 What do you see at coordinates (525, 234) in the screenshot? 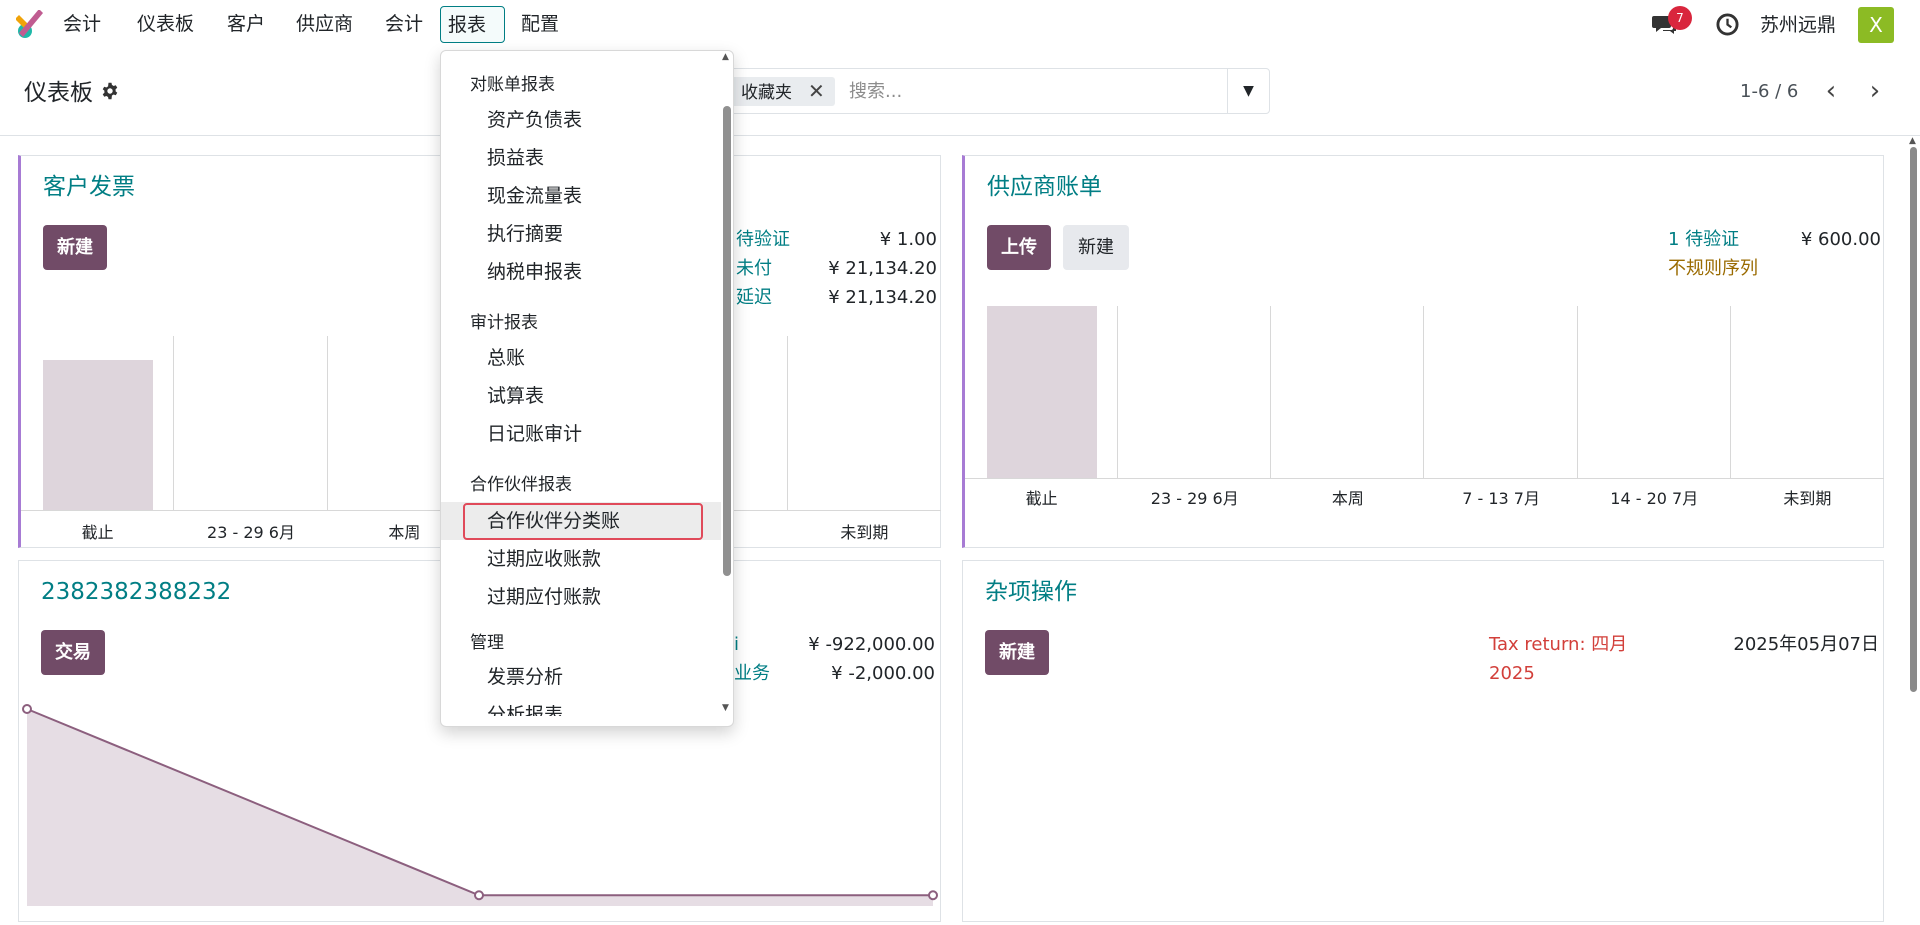
I see `menu-item-executive-summary: 执行摘要` at bounding box center [525, 234].